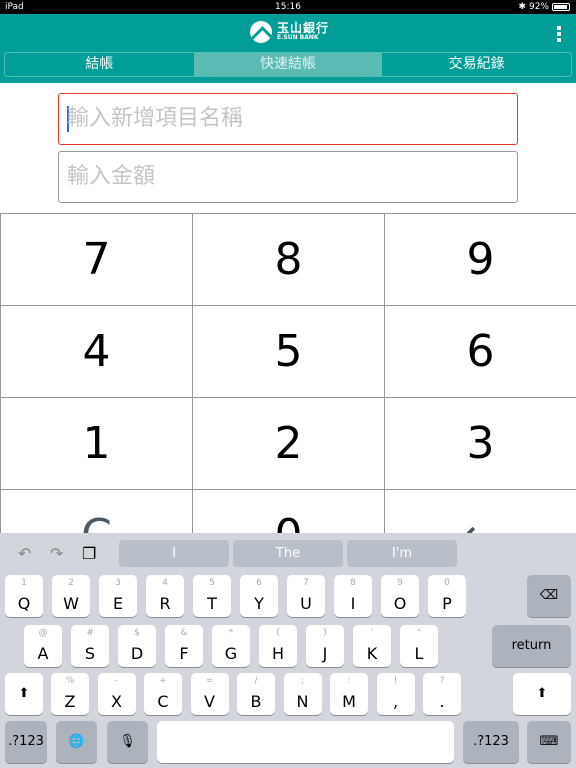 The width and height of the screenshot is (576, 768). Describe the element at coordinates (302, 681) in the screenshot. I see `key-secondary: ;` at that location.